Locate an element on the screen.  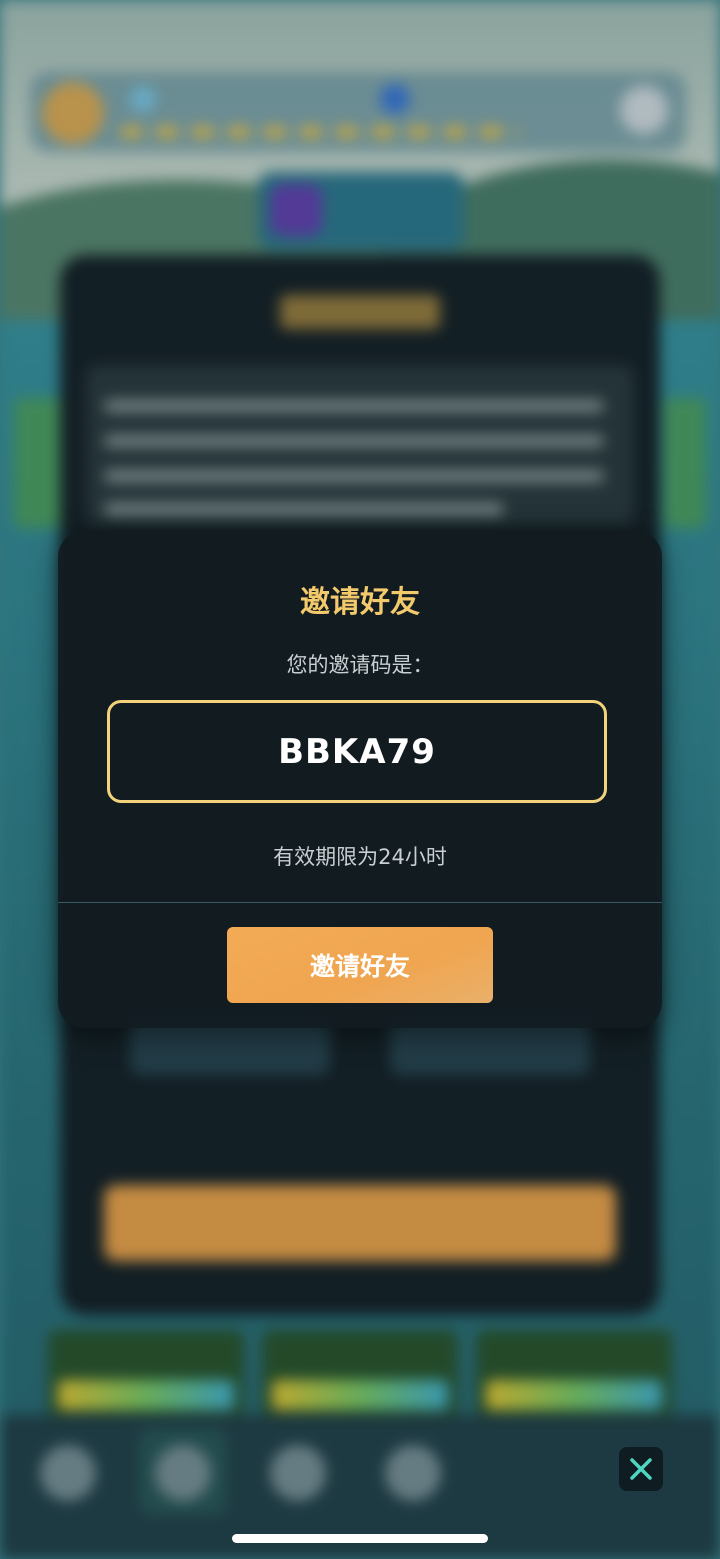
close-button is located at coordinates (641, 1469).